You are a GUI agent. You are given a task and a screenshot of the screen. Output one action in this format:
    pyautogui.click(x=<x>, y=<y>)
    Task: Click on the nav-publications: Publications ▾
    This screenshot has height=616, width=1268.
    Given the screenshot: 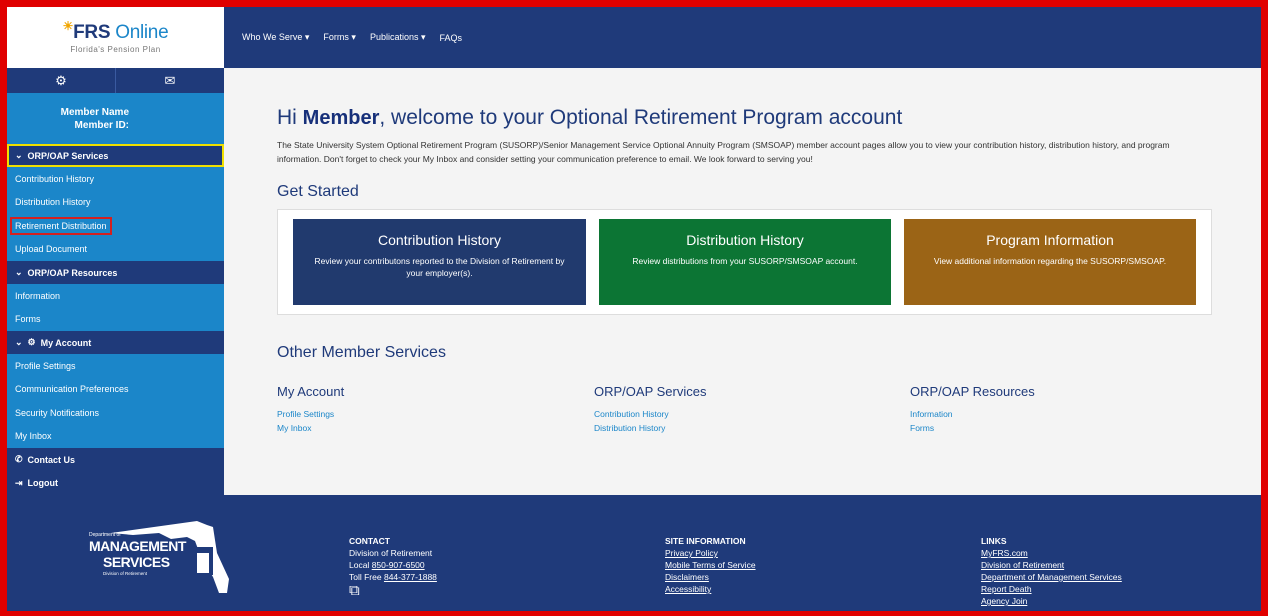 What is the action you would take?
    pyautogui.click(x=398, y=37)
    